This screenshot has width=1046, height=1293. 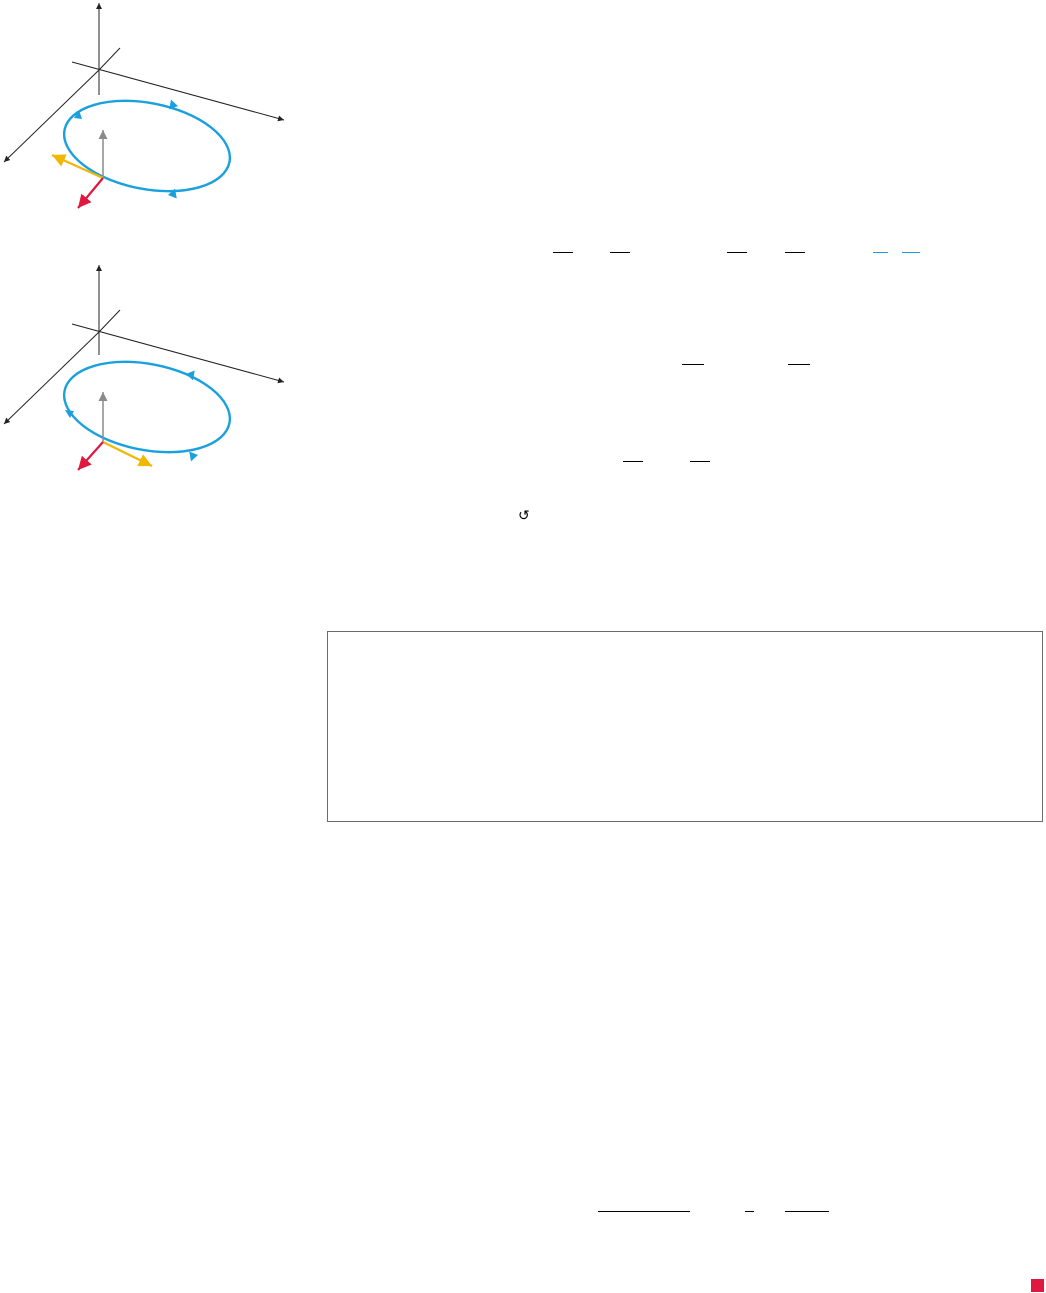 I want to click on end-of-section-marker, so click(x=1037, y=1285).